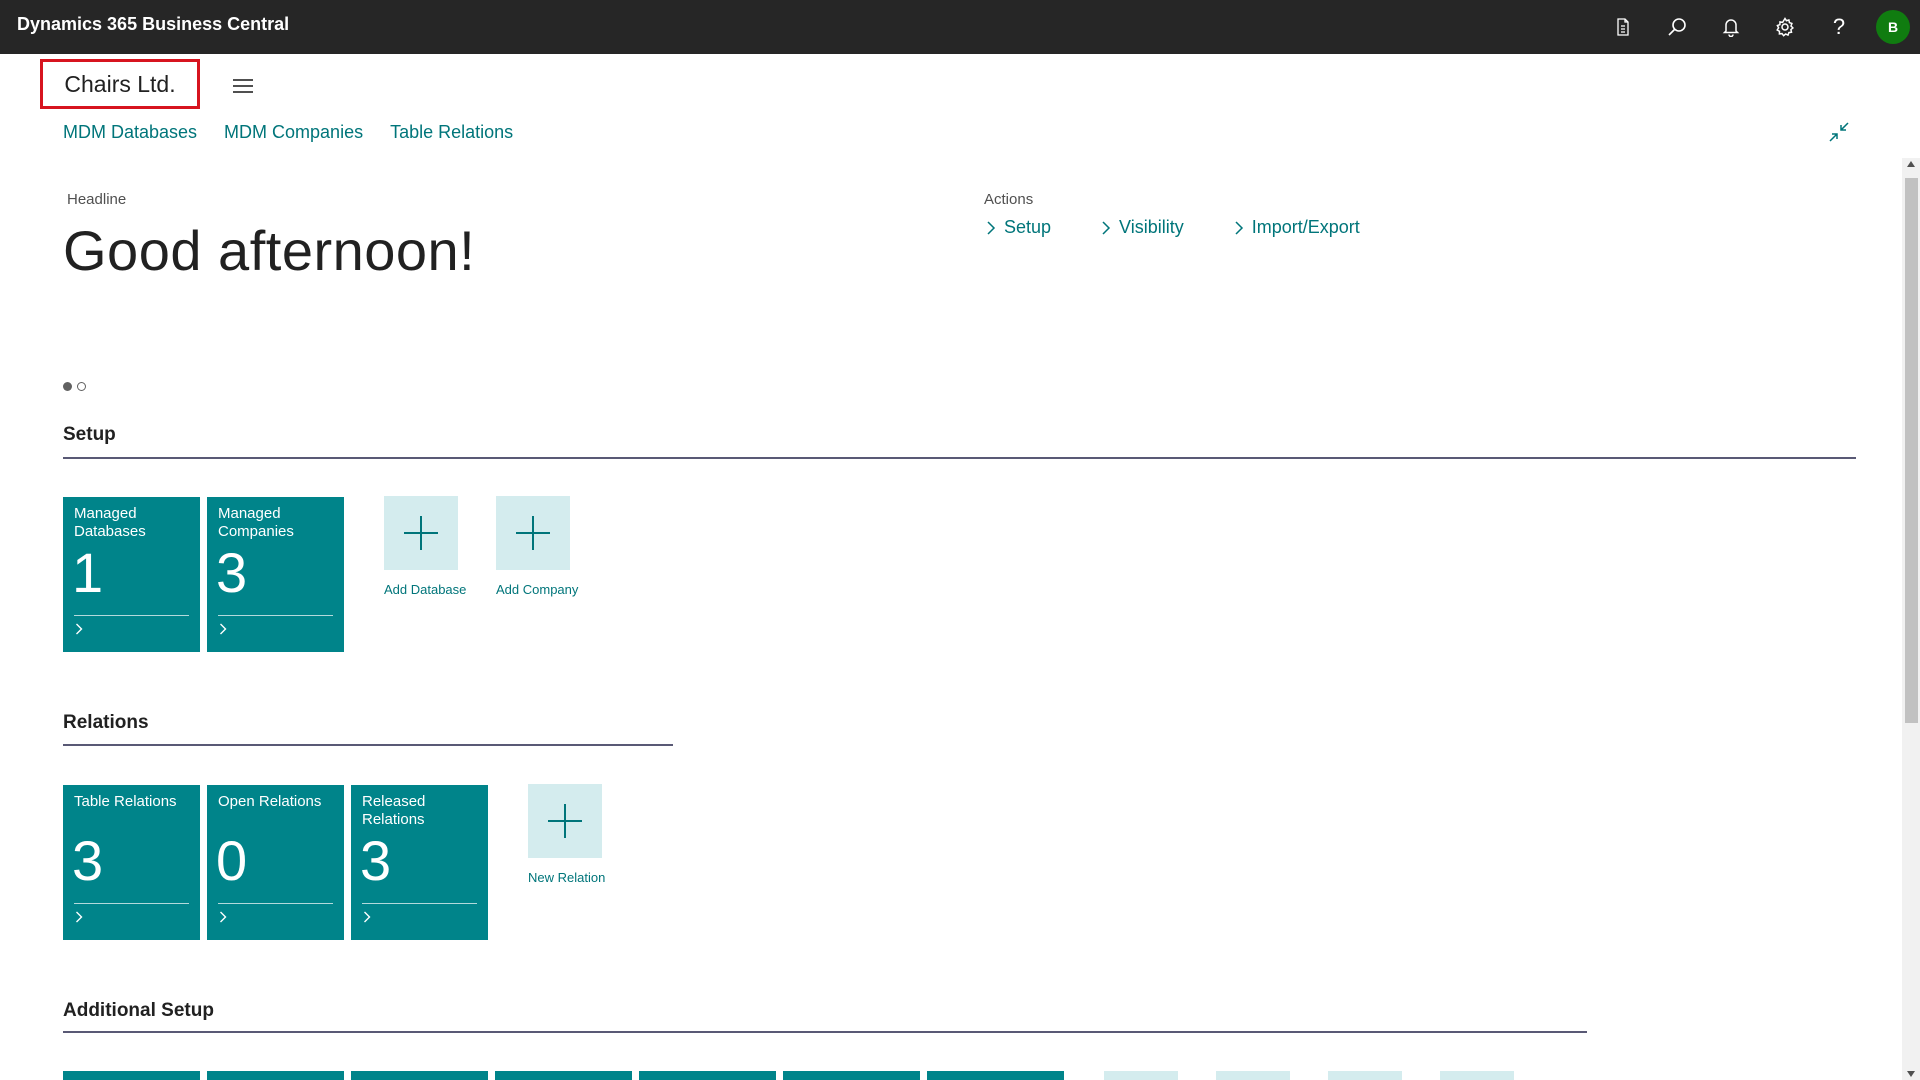 The image size is (1920, 1080). What do you see at coordinates (425, 589) in the screenshot?
I see `add-database-label: Add Database` at bounding box center [425, 589].